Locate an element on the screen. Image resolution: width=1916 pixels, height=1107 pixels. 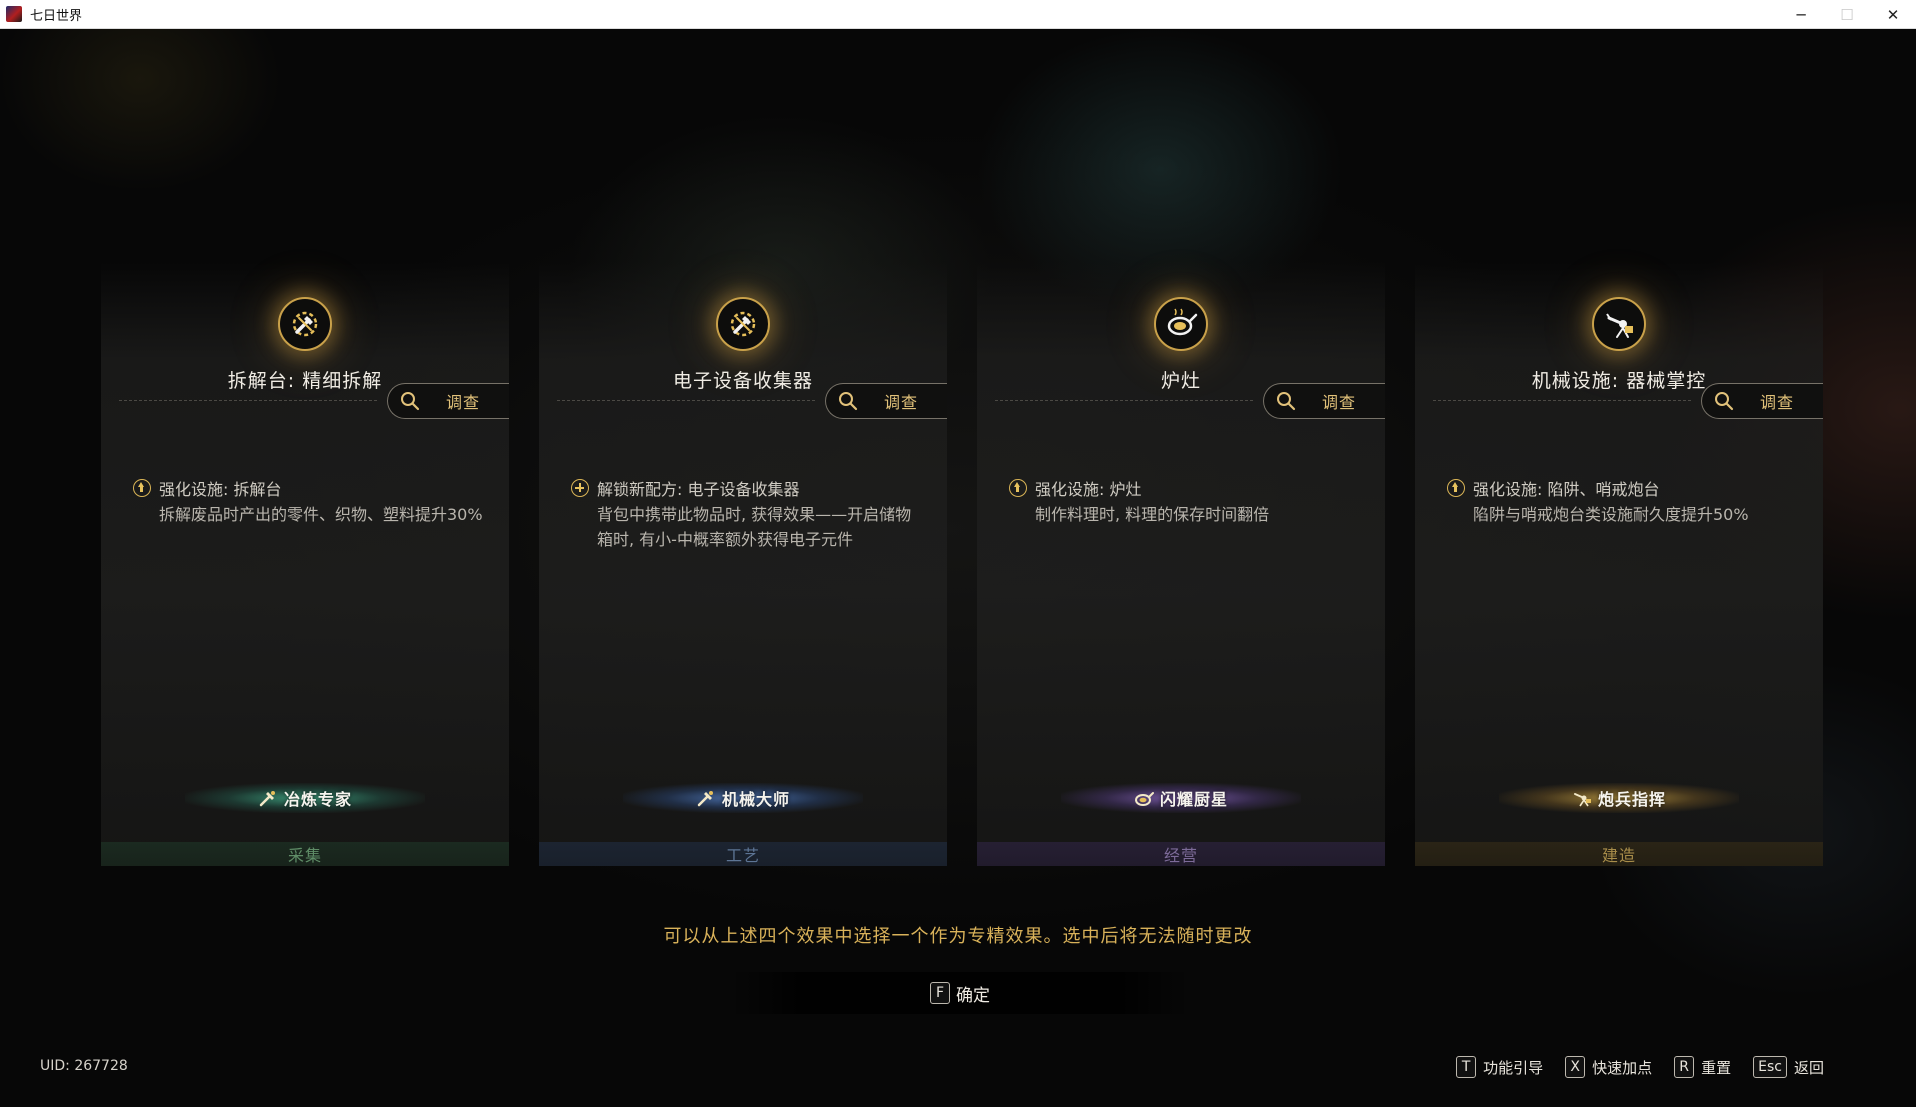
user-id: UID: 267728 is located at coordinates (84, 1066).